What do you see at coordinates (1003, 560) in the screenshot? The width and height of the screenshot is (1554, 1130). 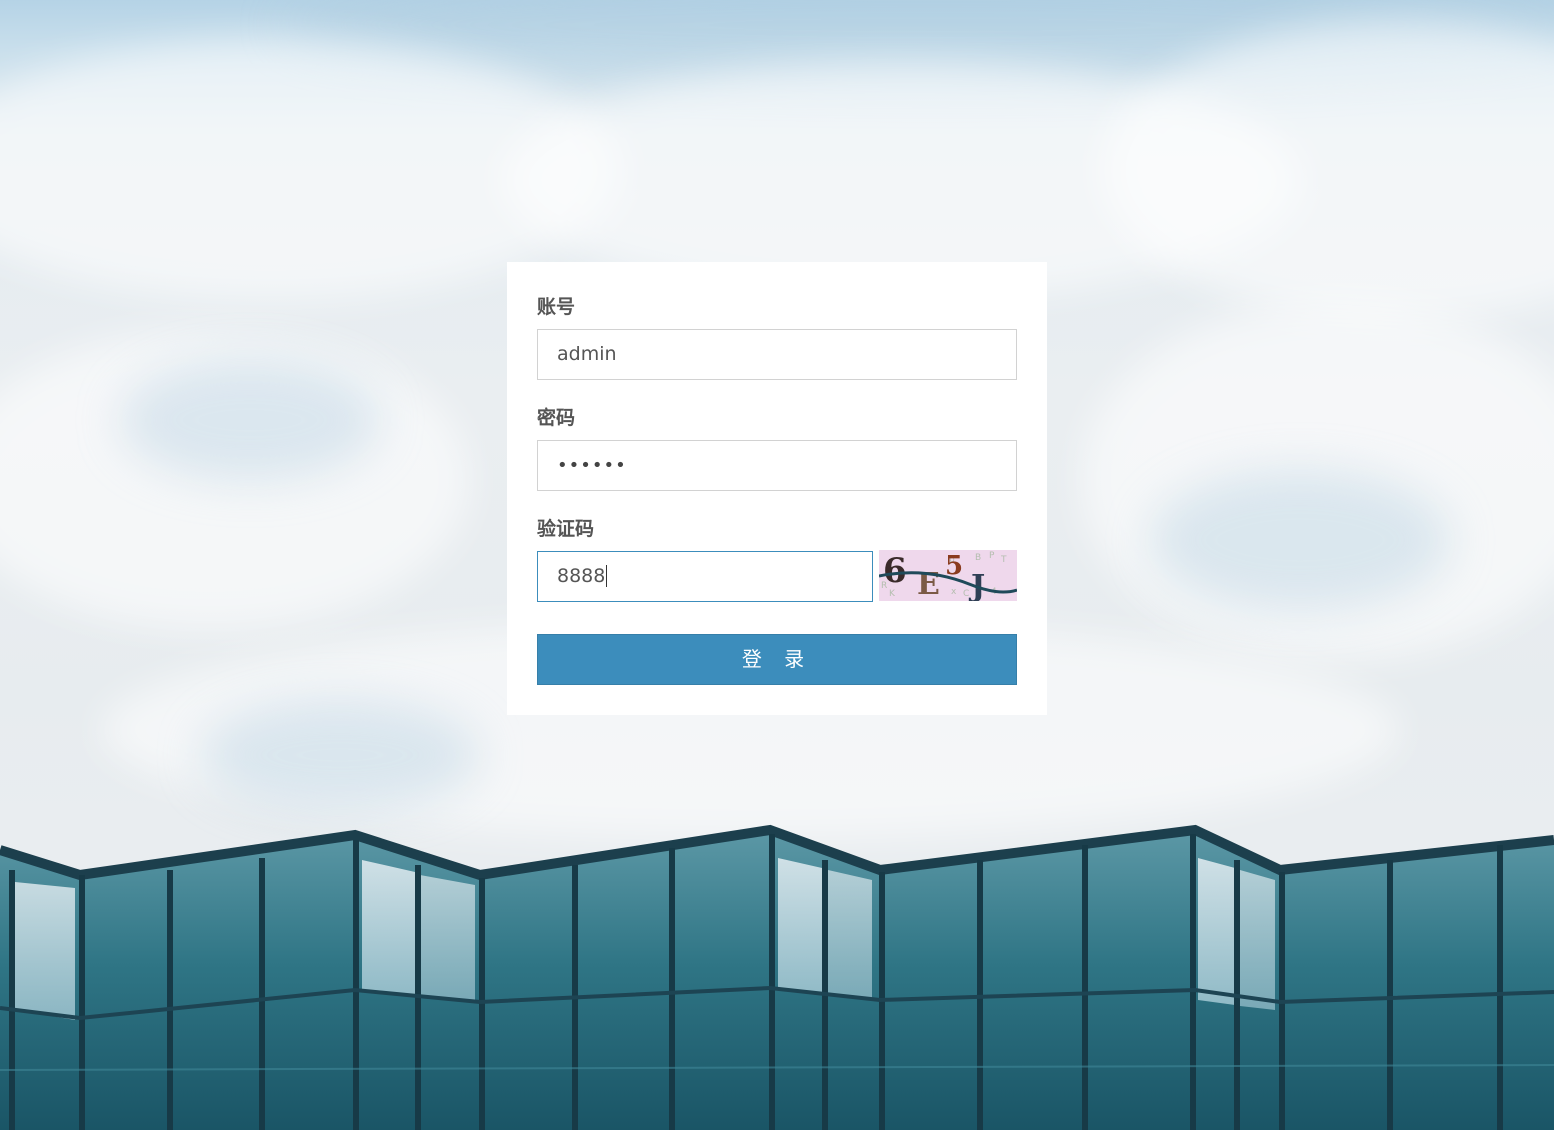 I see `svg-text: T` at bounding box center [1003, 560].